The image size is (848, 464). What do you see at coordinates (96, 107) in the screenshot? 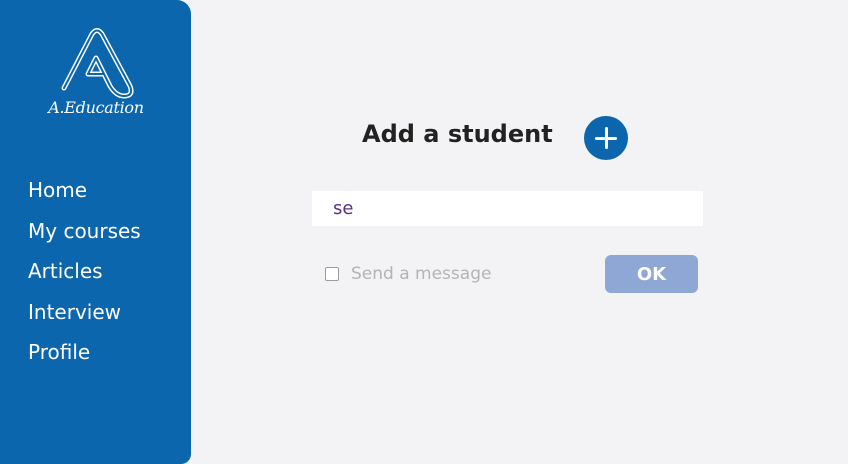
I see `brand-name: A.Education` at bounding box center [96, 107].